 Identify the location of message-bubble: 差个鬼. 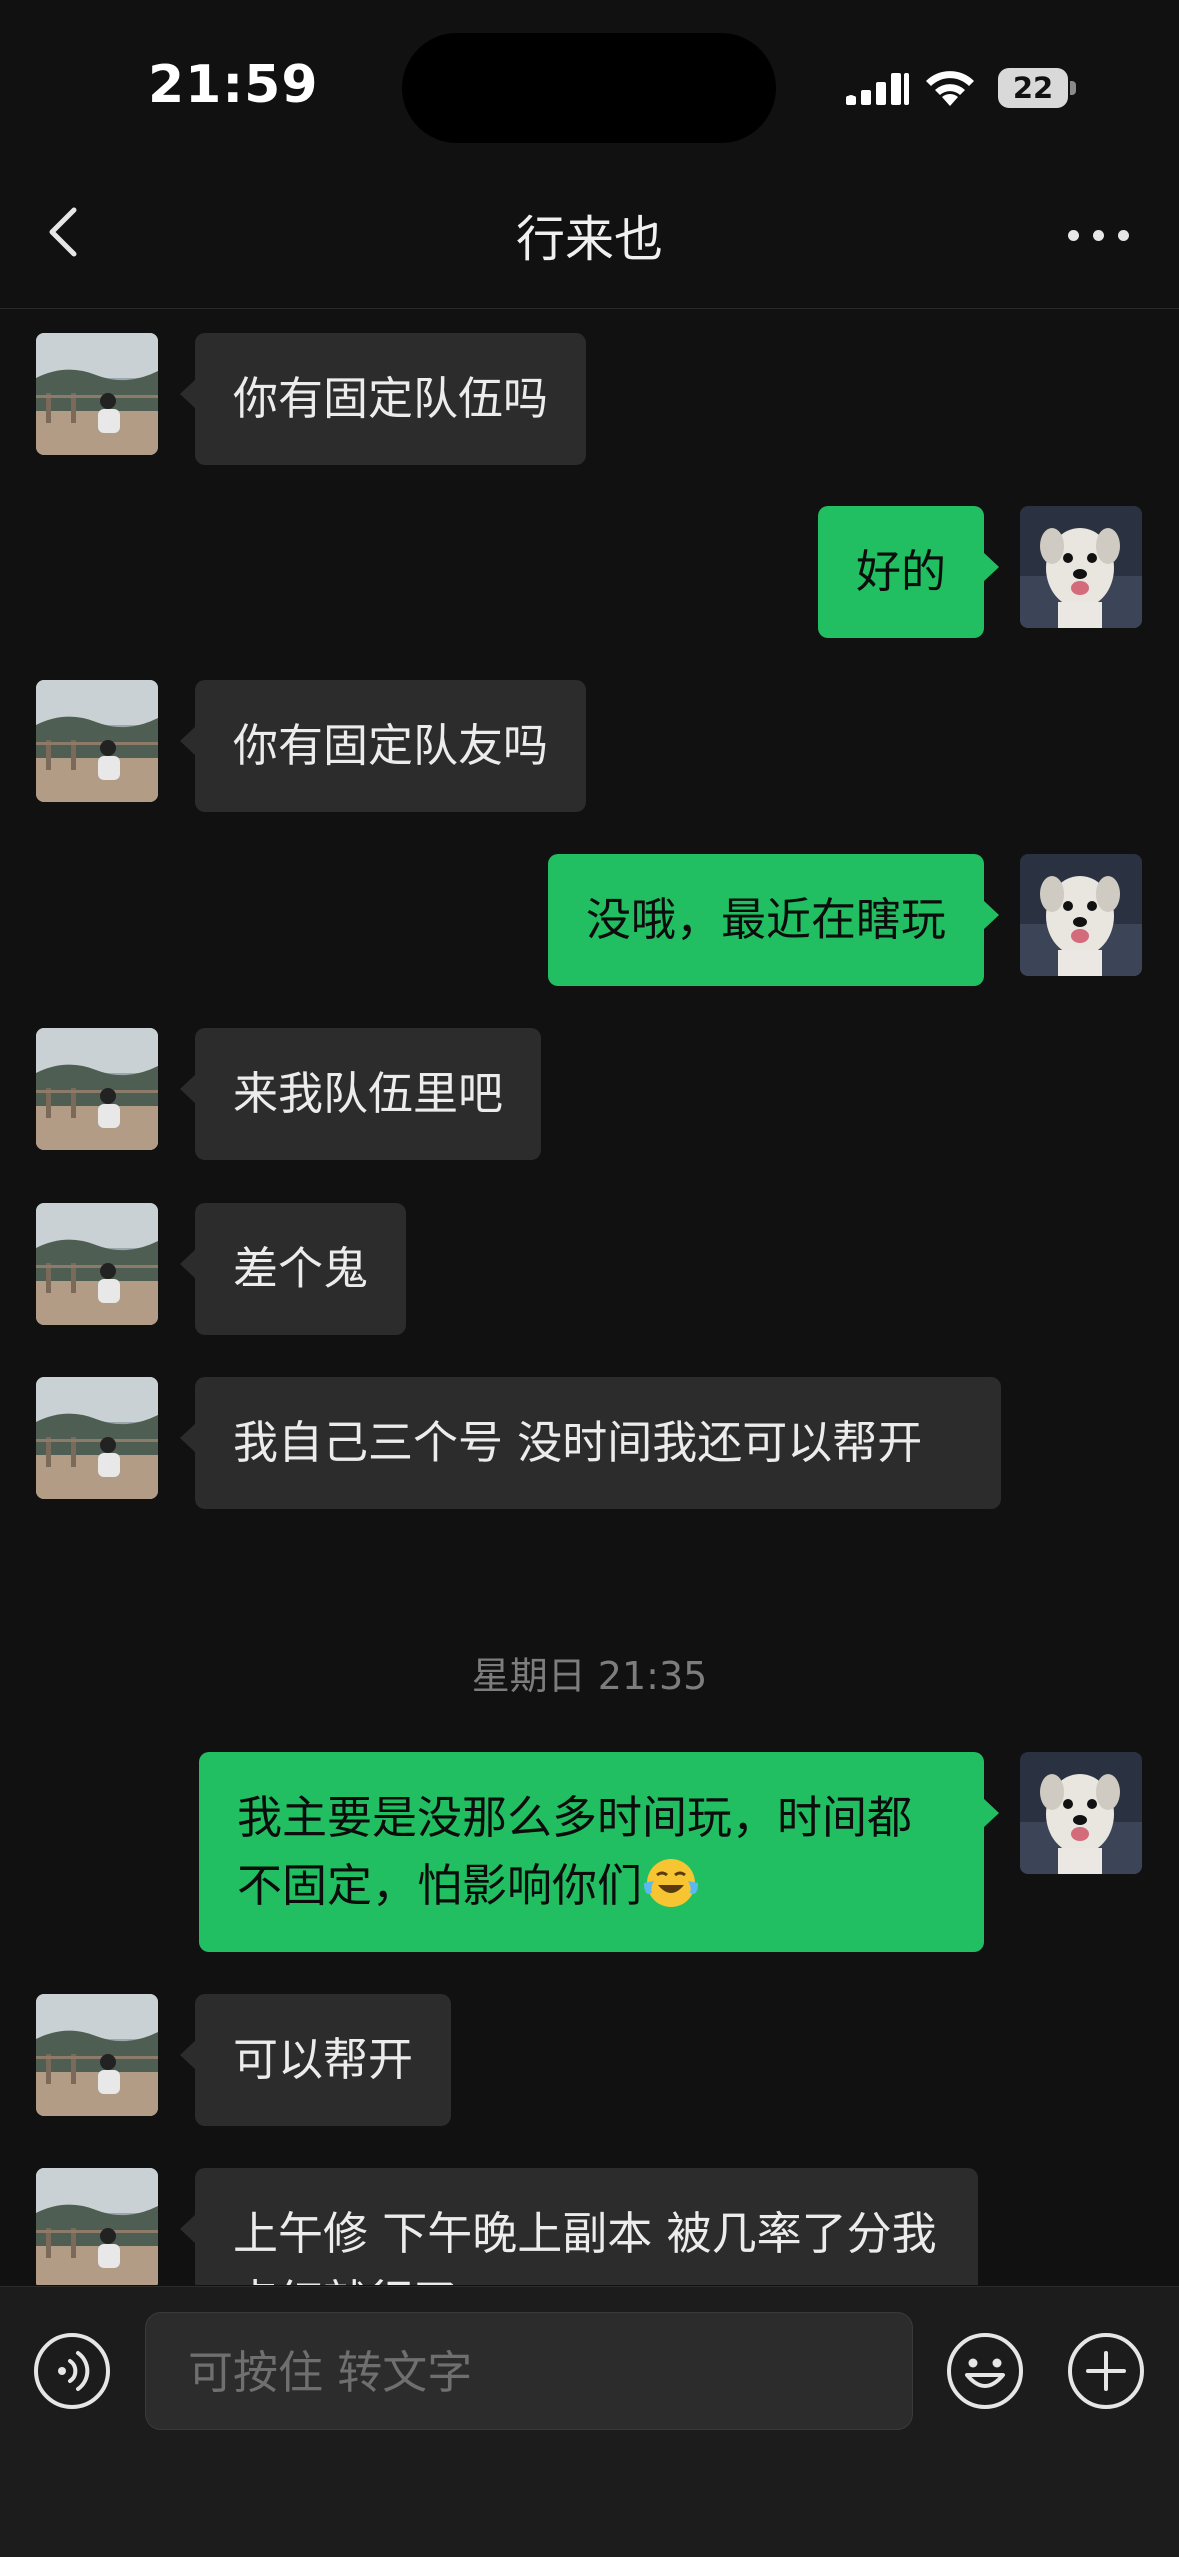
(293, 1269).